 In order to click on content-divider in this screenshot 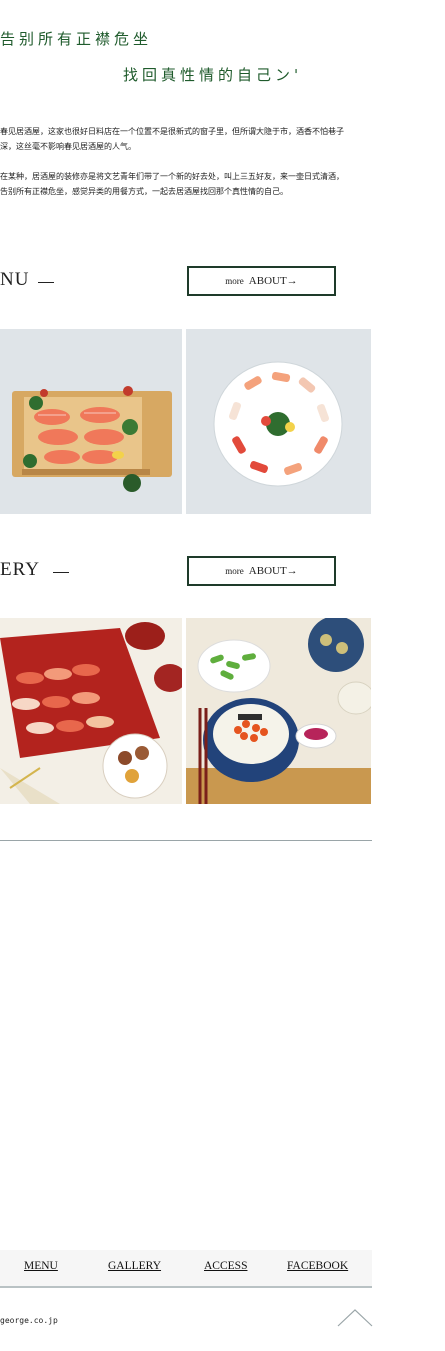, I will do `click(186, 840)`.